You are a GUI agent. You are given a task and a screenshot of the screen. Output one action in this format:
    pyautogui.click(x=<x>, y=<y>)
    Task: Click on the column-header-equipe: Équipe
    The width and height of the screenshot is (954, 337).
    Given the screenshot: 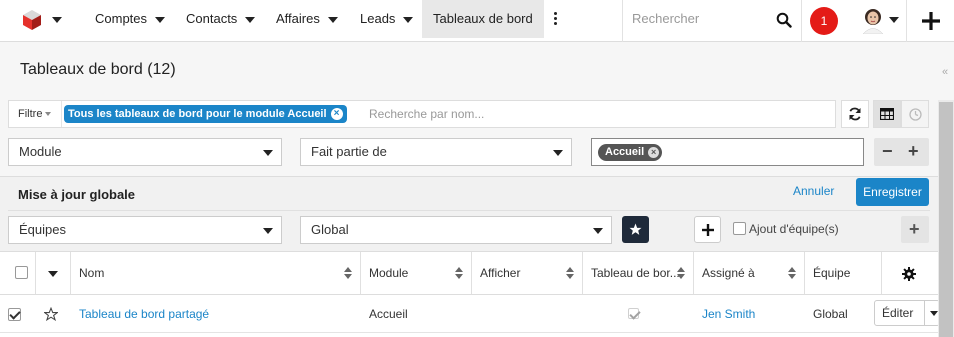 What is the action you would take?
    pyautogui.click(x=843, y=273)
    